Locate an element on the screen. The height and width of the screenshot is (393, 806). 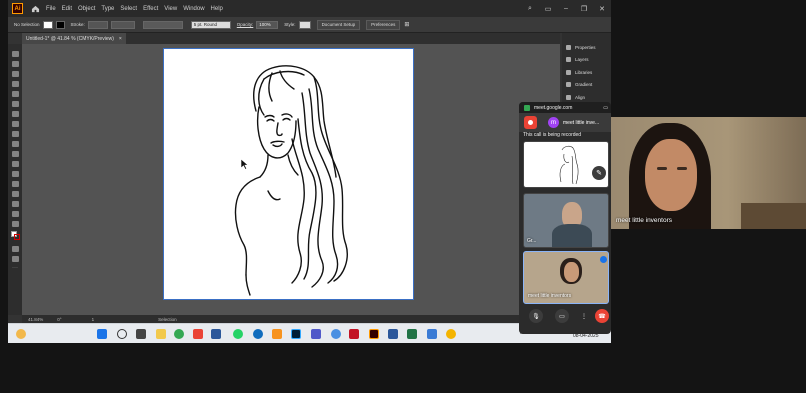
tools-panel: ··· is located at coordinates (15, 179).